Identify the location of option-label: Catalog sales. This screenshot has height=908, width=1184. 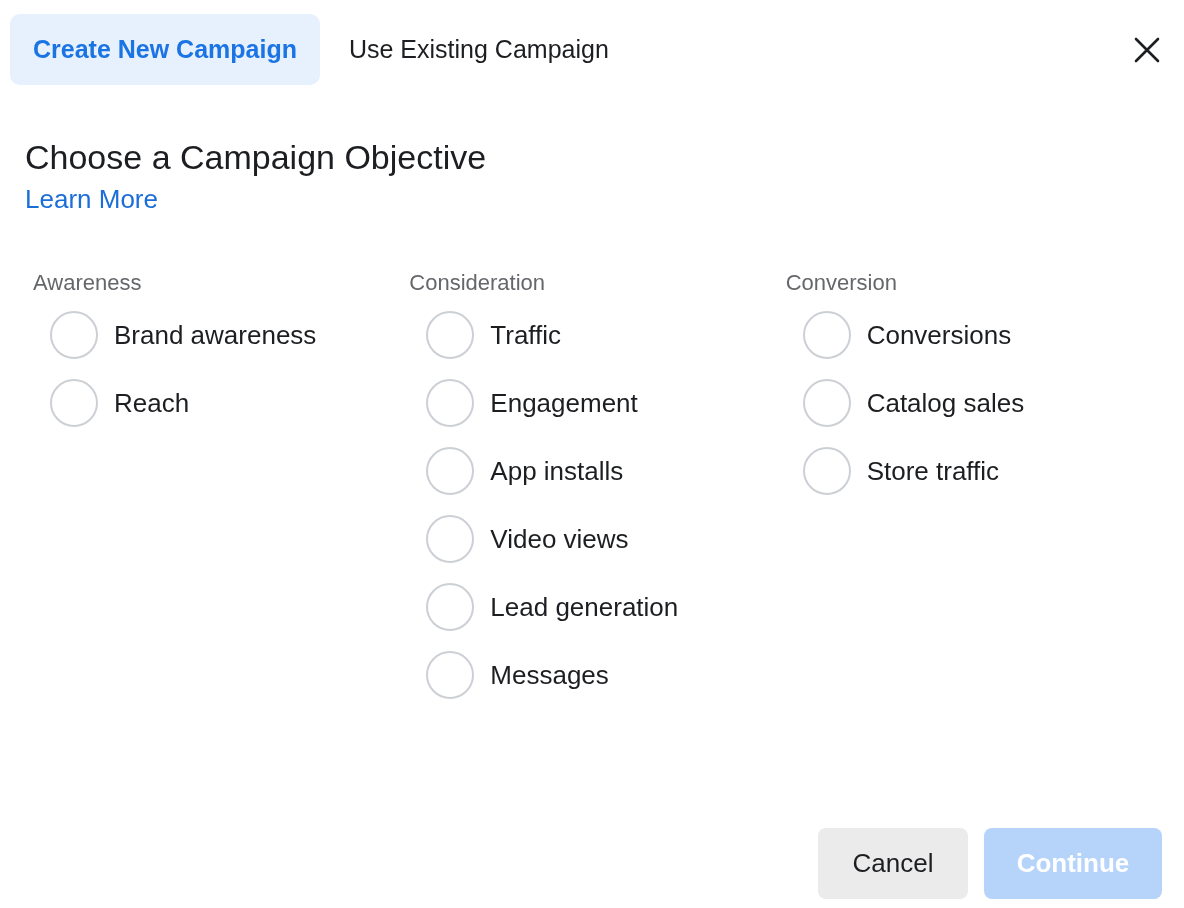
(945, 403).